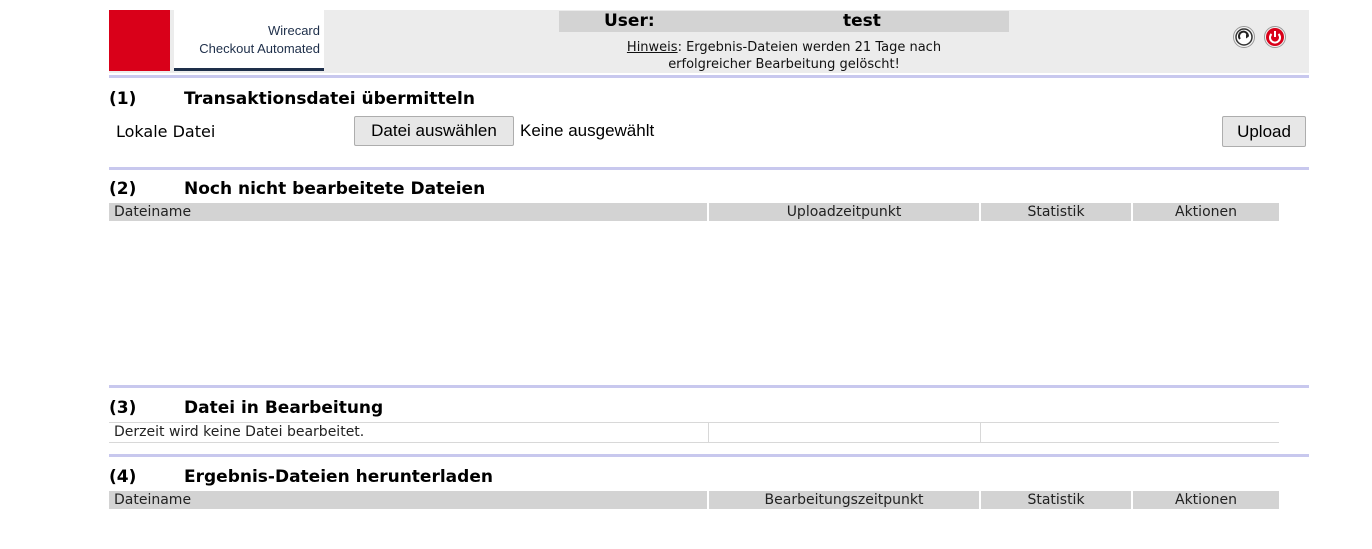  What do you see at coordinates (166, 131) in the screenshot?
I see `local-file-label: Lokale Datei` at bounding box center [166, 131].